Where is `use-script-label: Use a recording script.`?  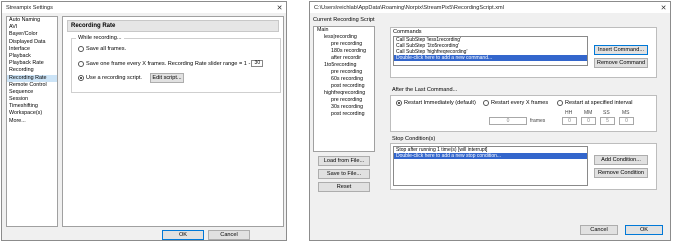
use-script-label: Use a recording script. is located at coordinates (114, 78).